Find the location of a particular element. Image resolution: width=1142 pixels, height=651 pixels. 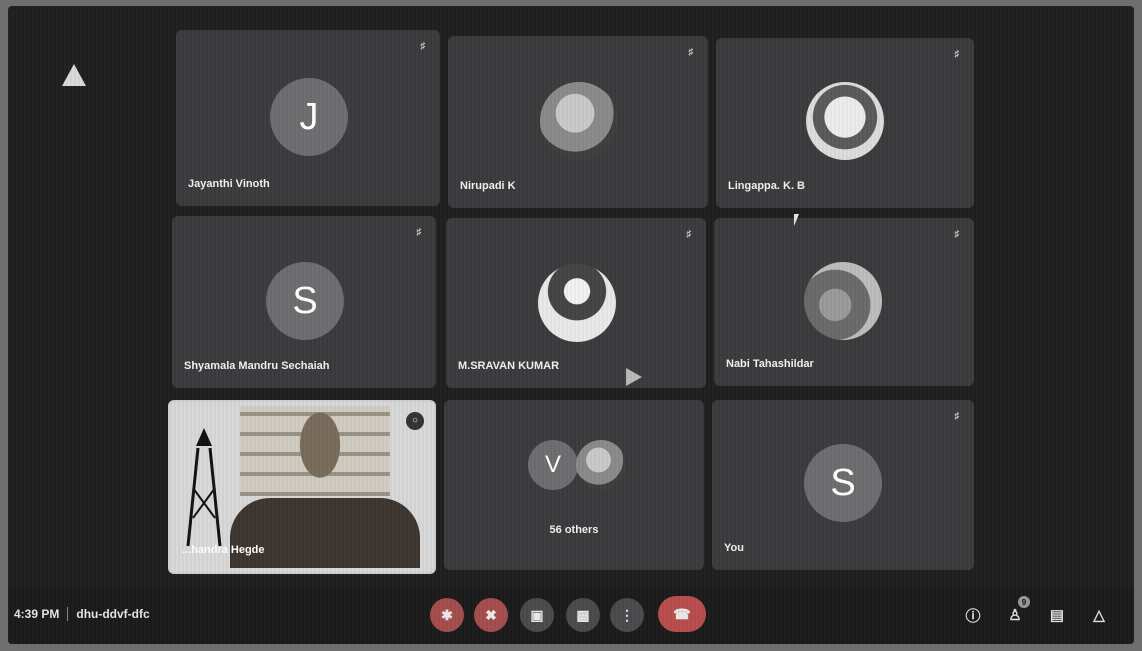

participant-name: Nirupadi K is located at coordinates (488, 186).